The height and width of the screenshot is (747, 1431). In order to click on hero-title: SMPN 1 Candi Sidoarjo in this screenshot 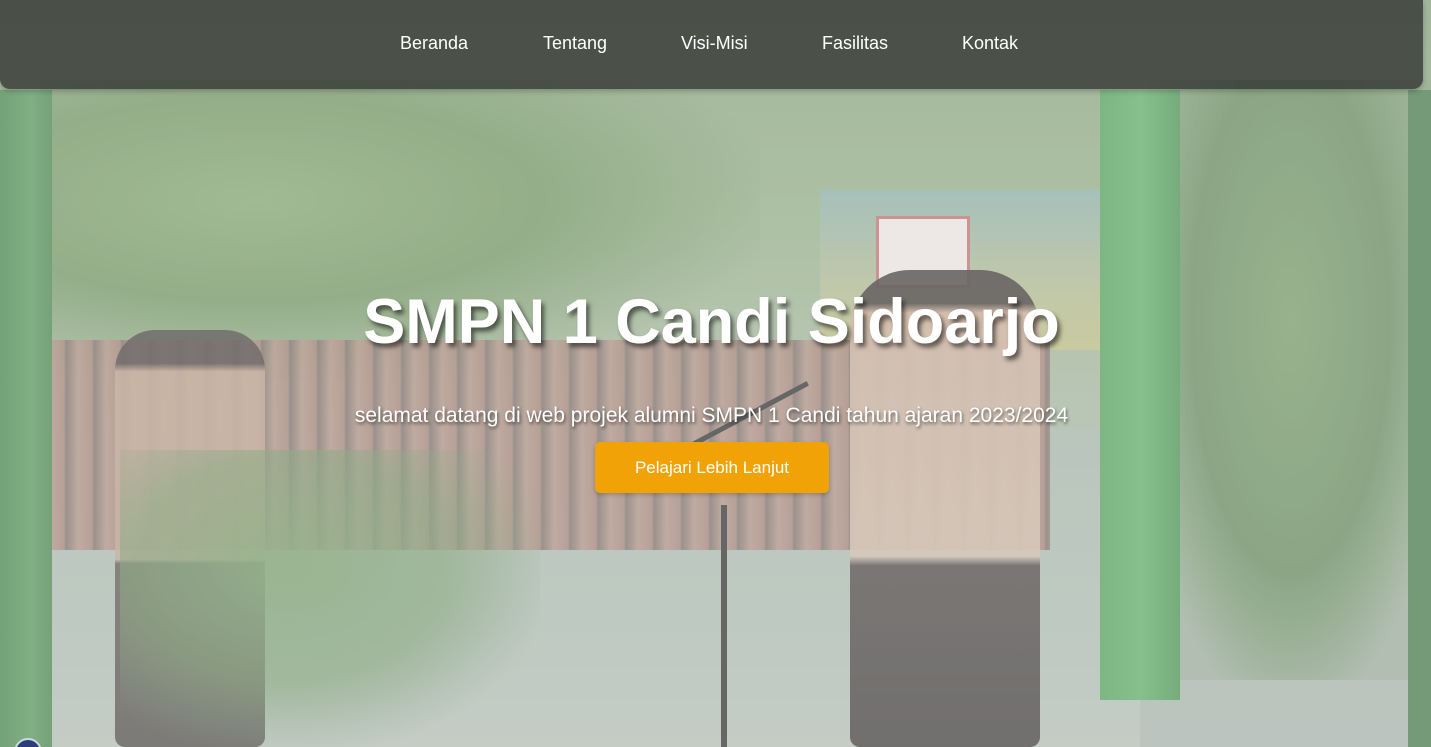, I will do `click(711, 322)`.